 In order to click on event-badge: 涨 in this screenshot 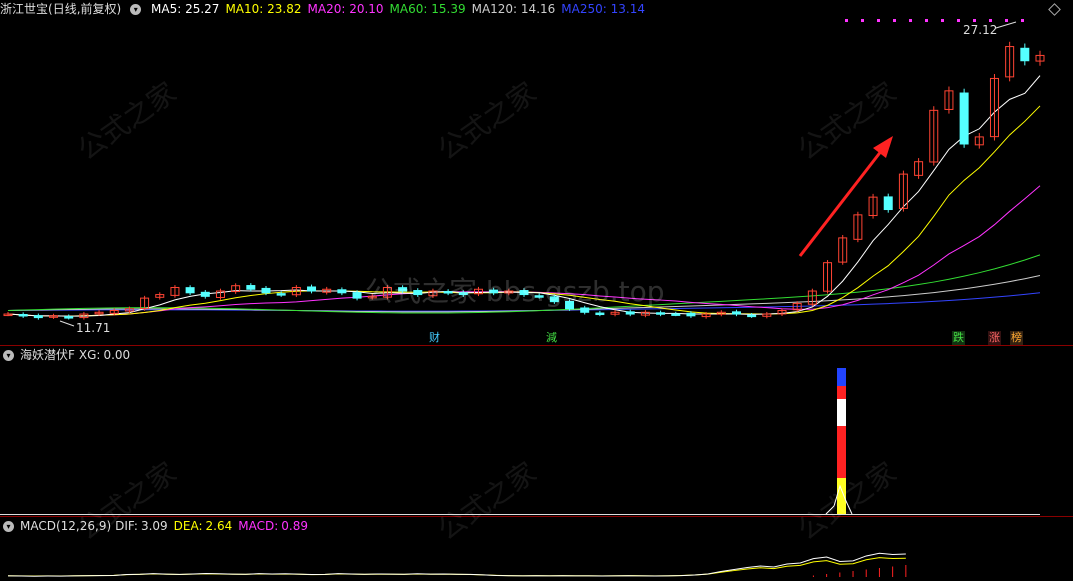, I will do `click(994, 338)`.